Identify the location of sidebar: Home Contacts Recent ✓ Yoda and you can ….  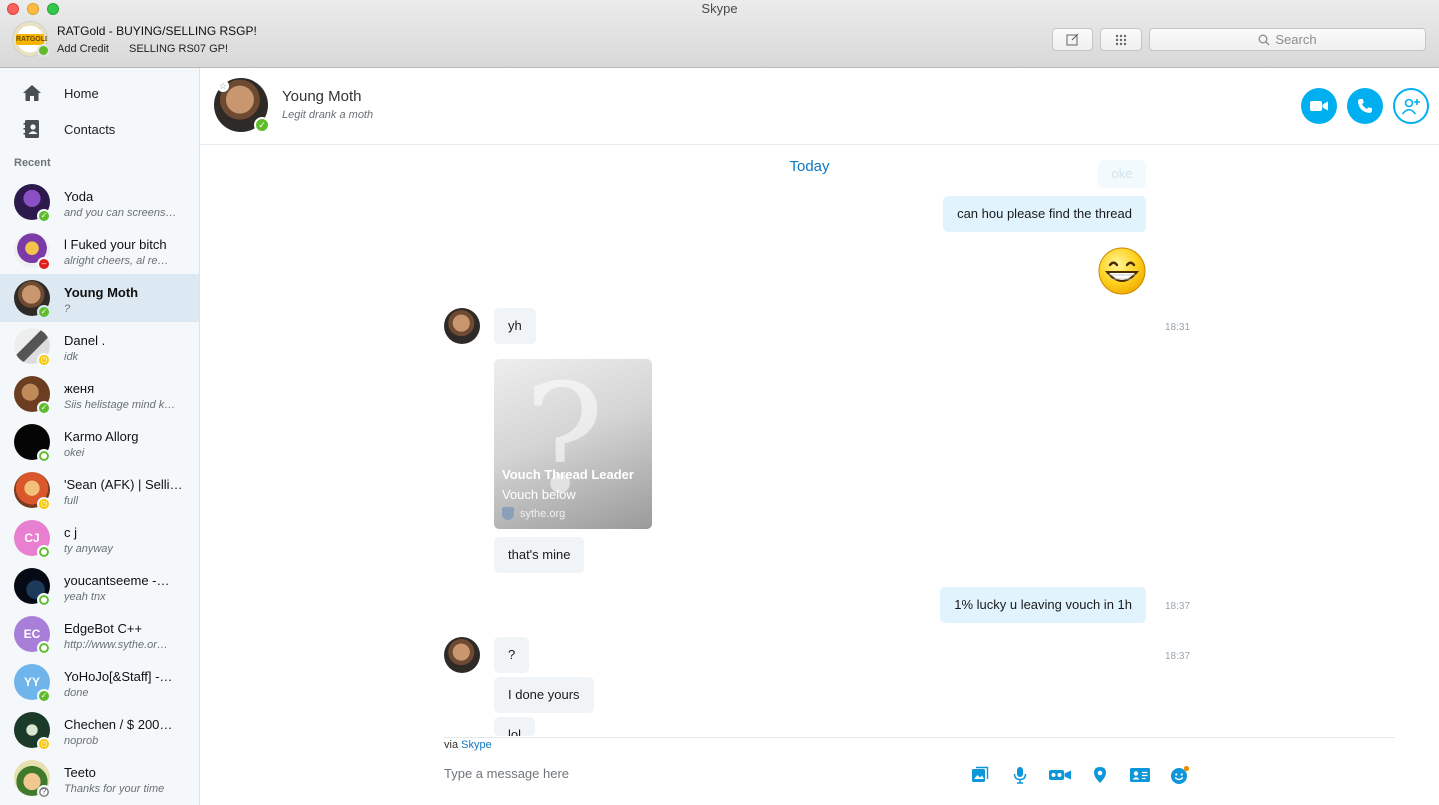
(100, 436).